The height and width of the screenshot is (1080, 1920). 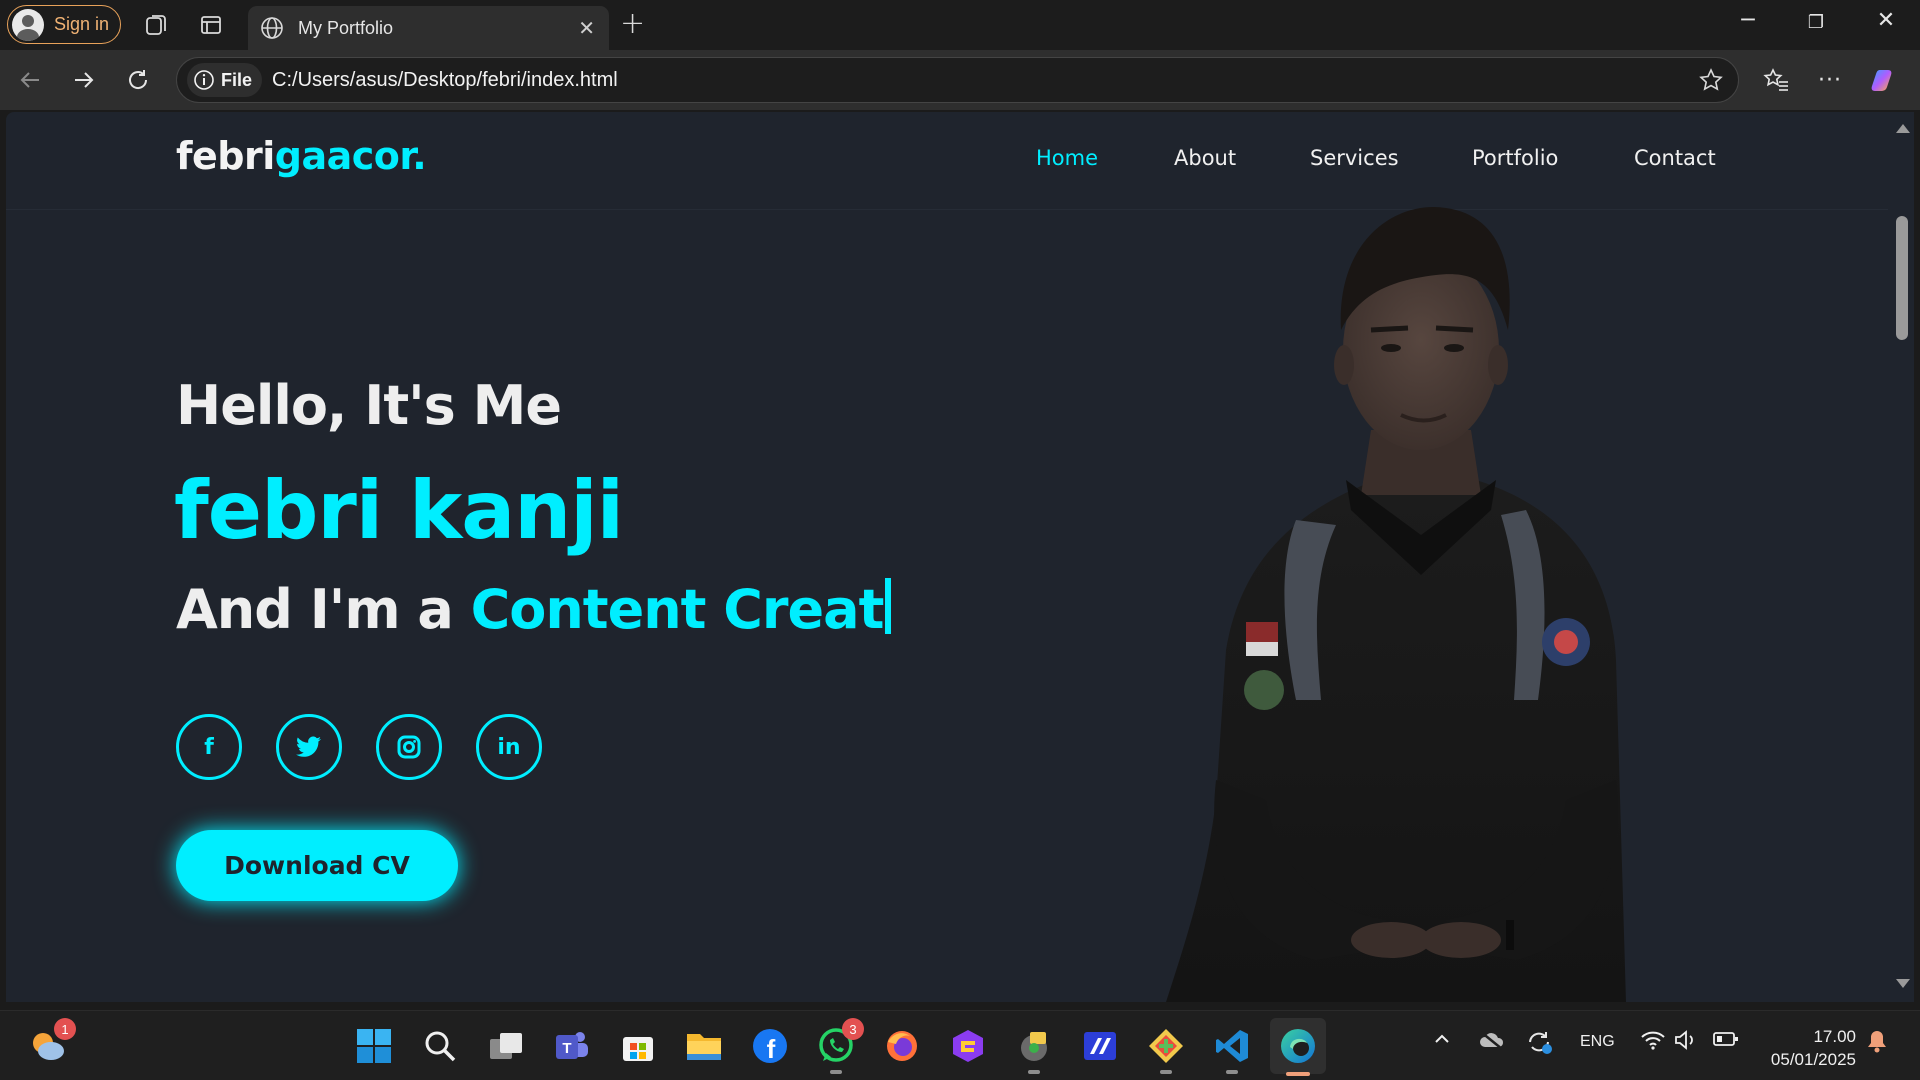 I want to click on instagram-icon, so click(x=409, y=747).